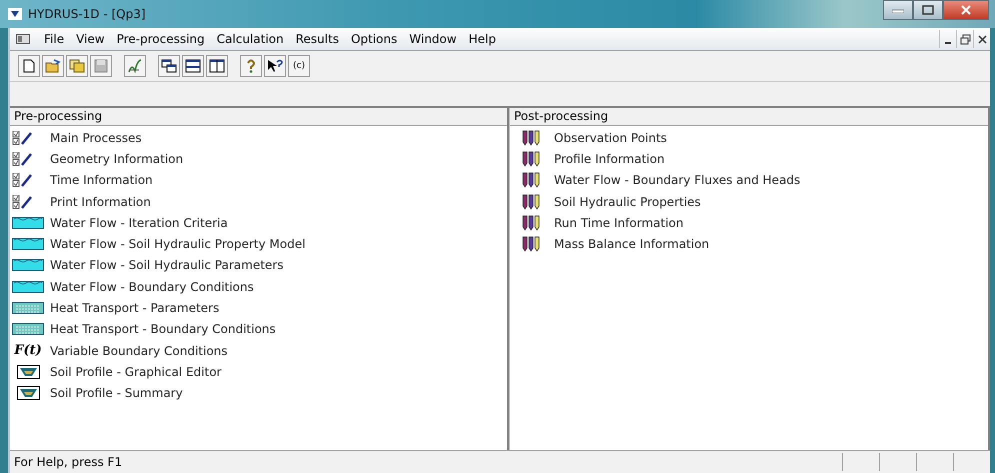 This screenshot has width=995, height=473. Describe the element at coordinates (96, 137) in the screenshot. I see `list-item: Main Processes` at that location.